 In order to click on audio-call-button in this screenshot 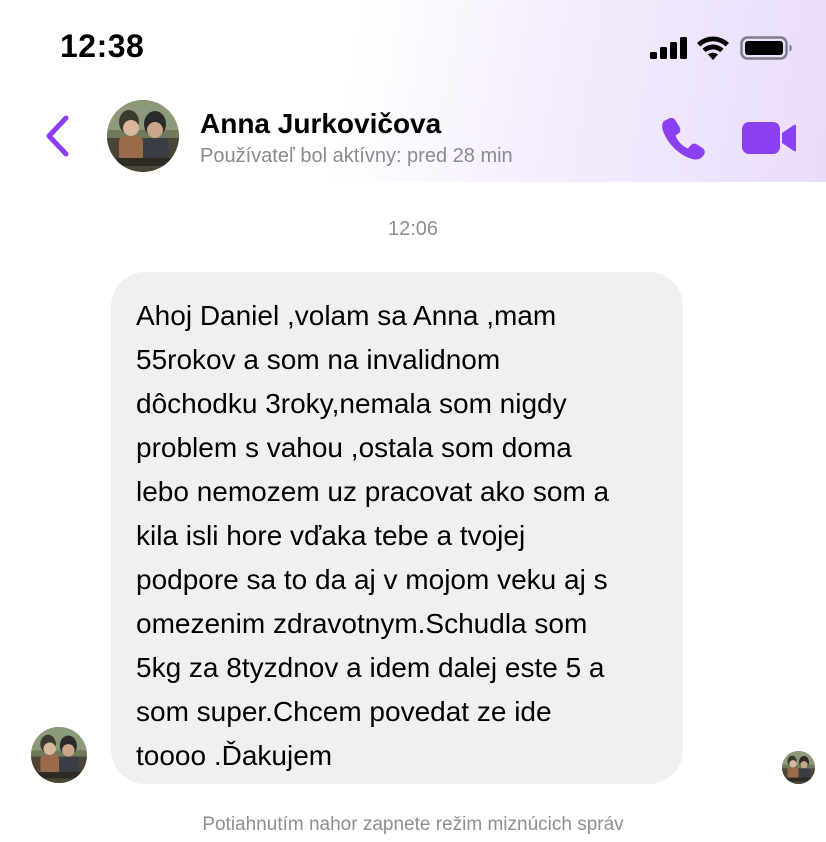, I will do `click(683, 138)`.